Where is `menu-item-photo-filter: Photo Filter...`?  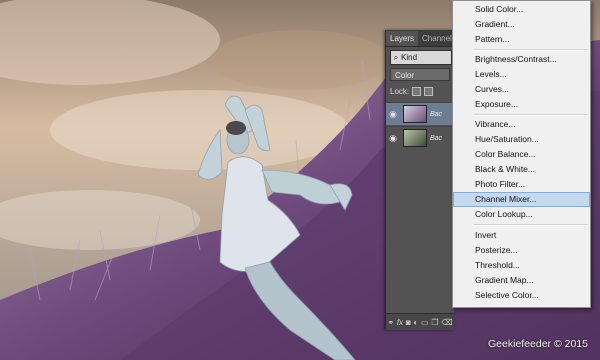 menu-item-photo-filter: Photo Filter... is located at coordinates (521, 184).